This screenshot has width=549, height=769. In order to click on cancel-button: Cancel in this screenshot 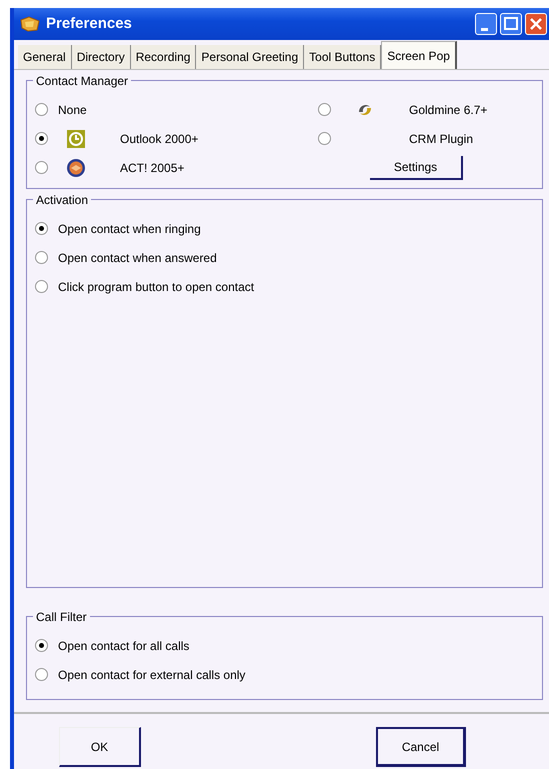, I will do `click(421, 747)`.